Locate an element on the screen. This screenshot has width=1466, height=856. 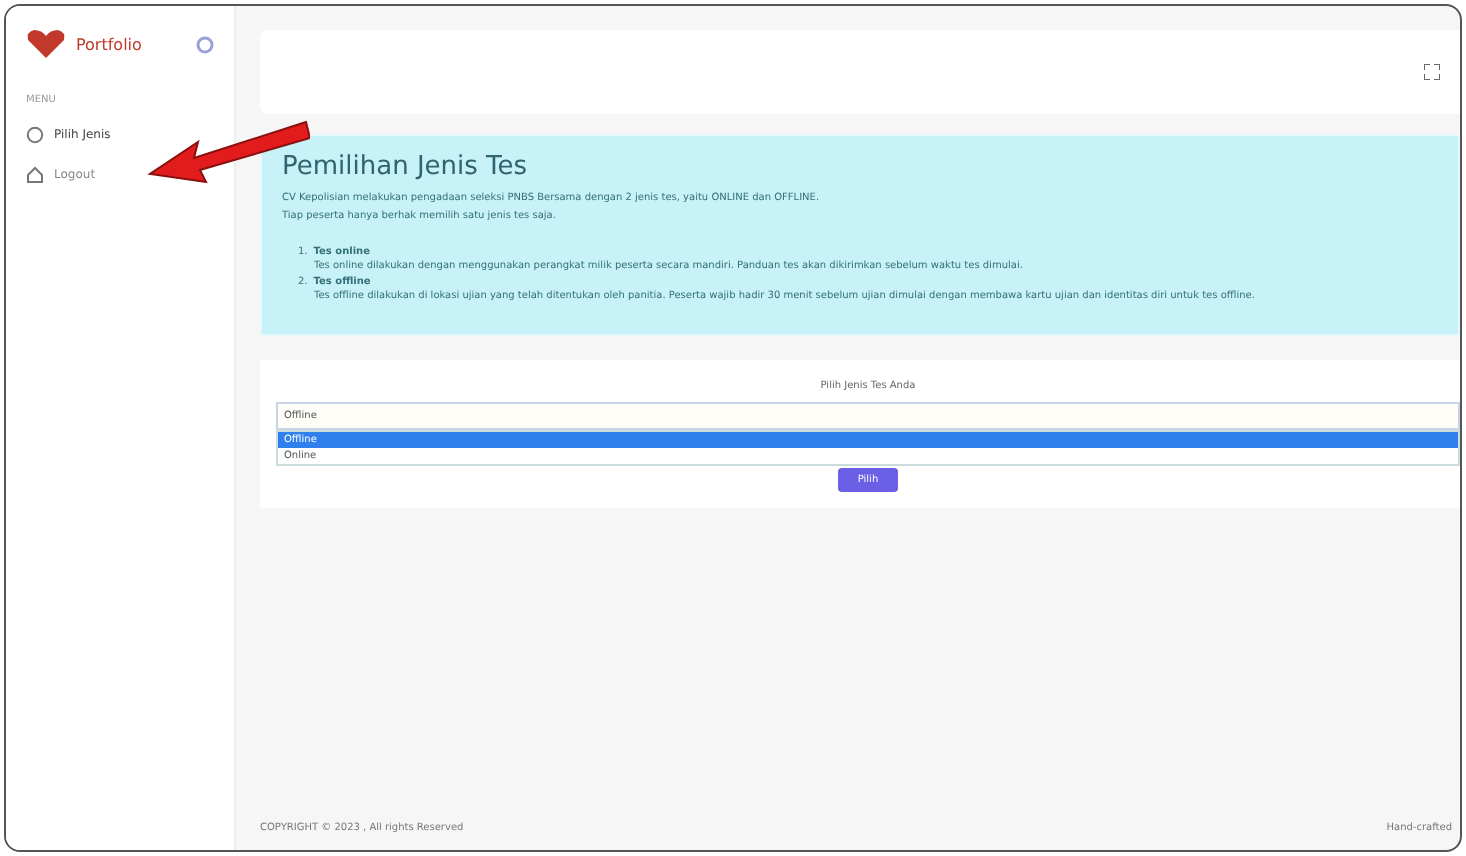
heart-logo-icon is located at coordinates (46, 44).